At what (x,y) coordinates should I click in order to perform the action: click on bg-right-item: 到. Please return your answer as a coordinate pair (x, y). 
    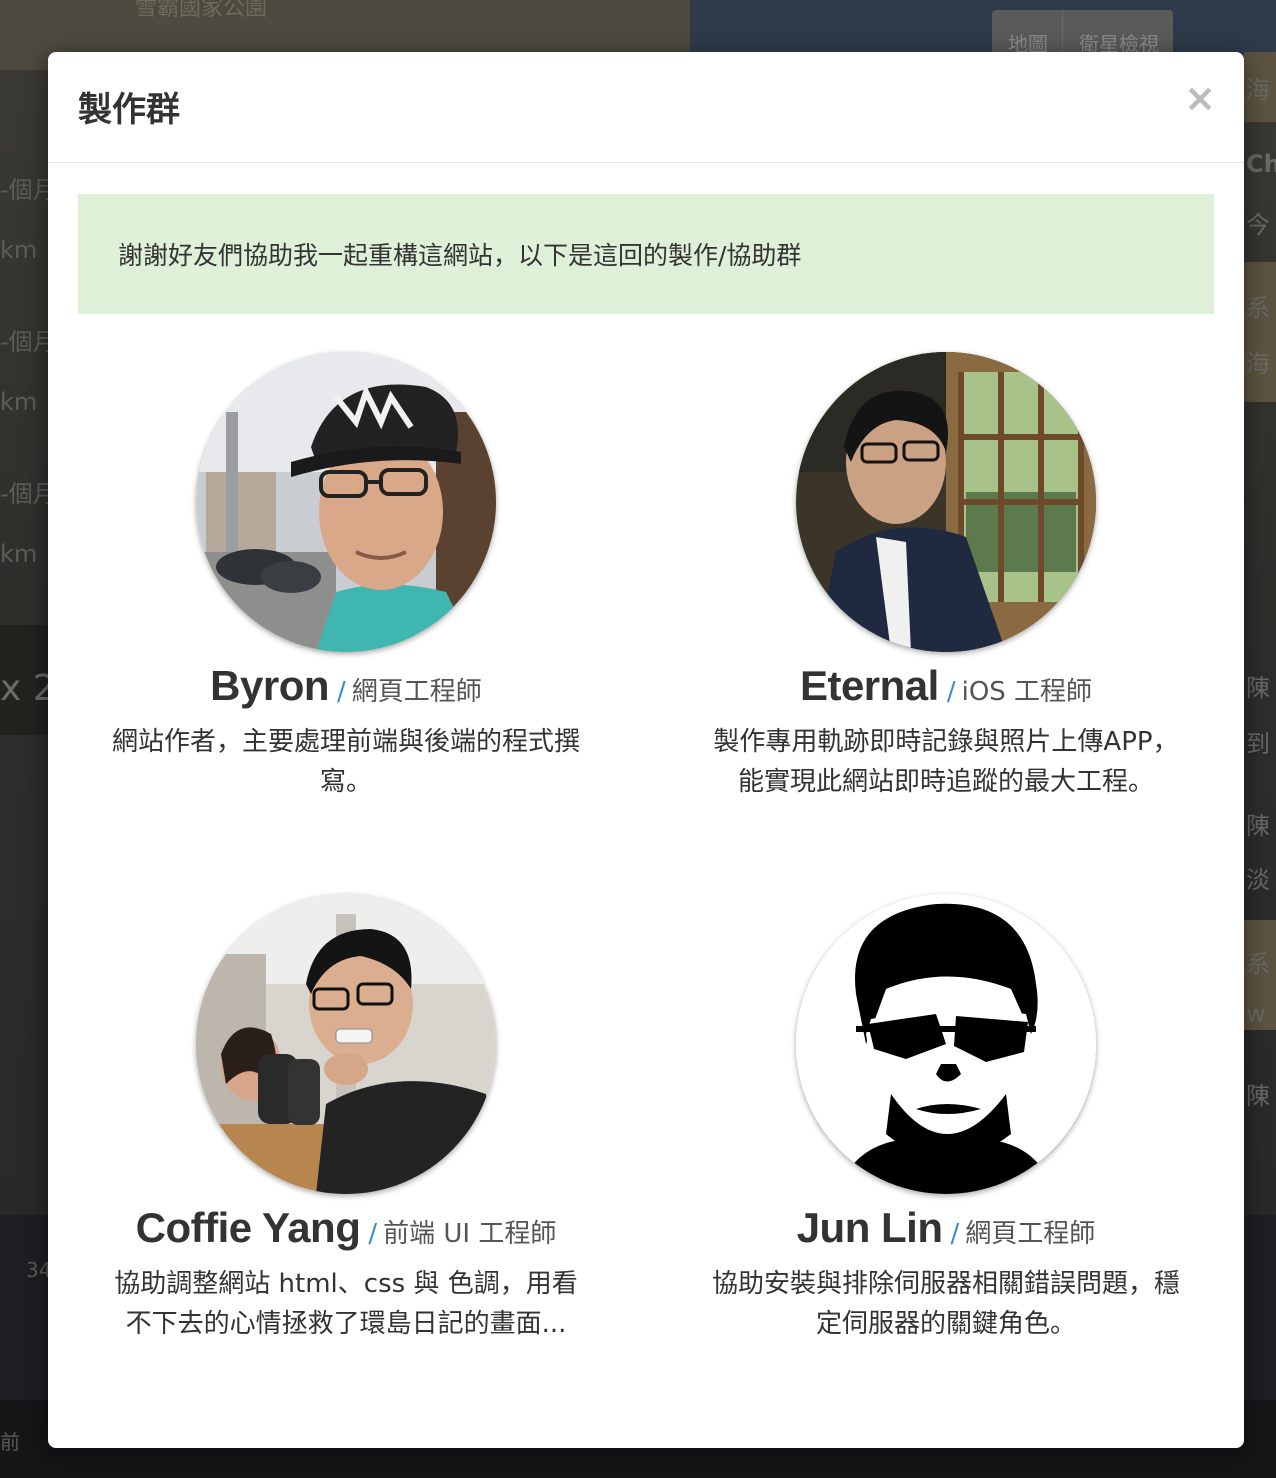
    Looking at the image, I should click on (1258, 744).